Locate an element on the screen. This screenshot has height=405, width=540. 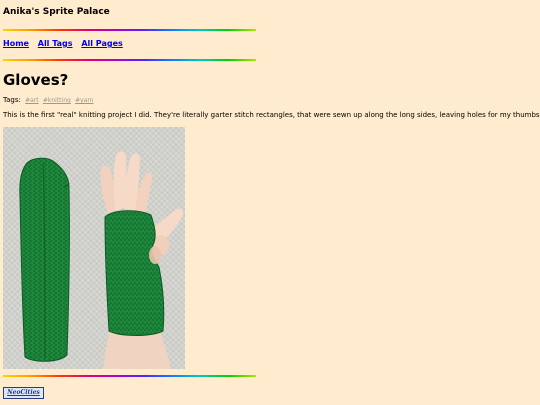
site-title: Anika's Sprite Palace is located at coordinates (56, 12).